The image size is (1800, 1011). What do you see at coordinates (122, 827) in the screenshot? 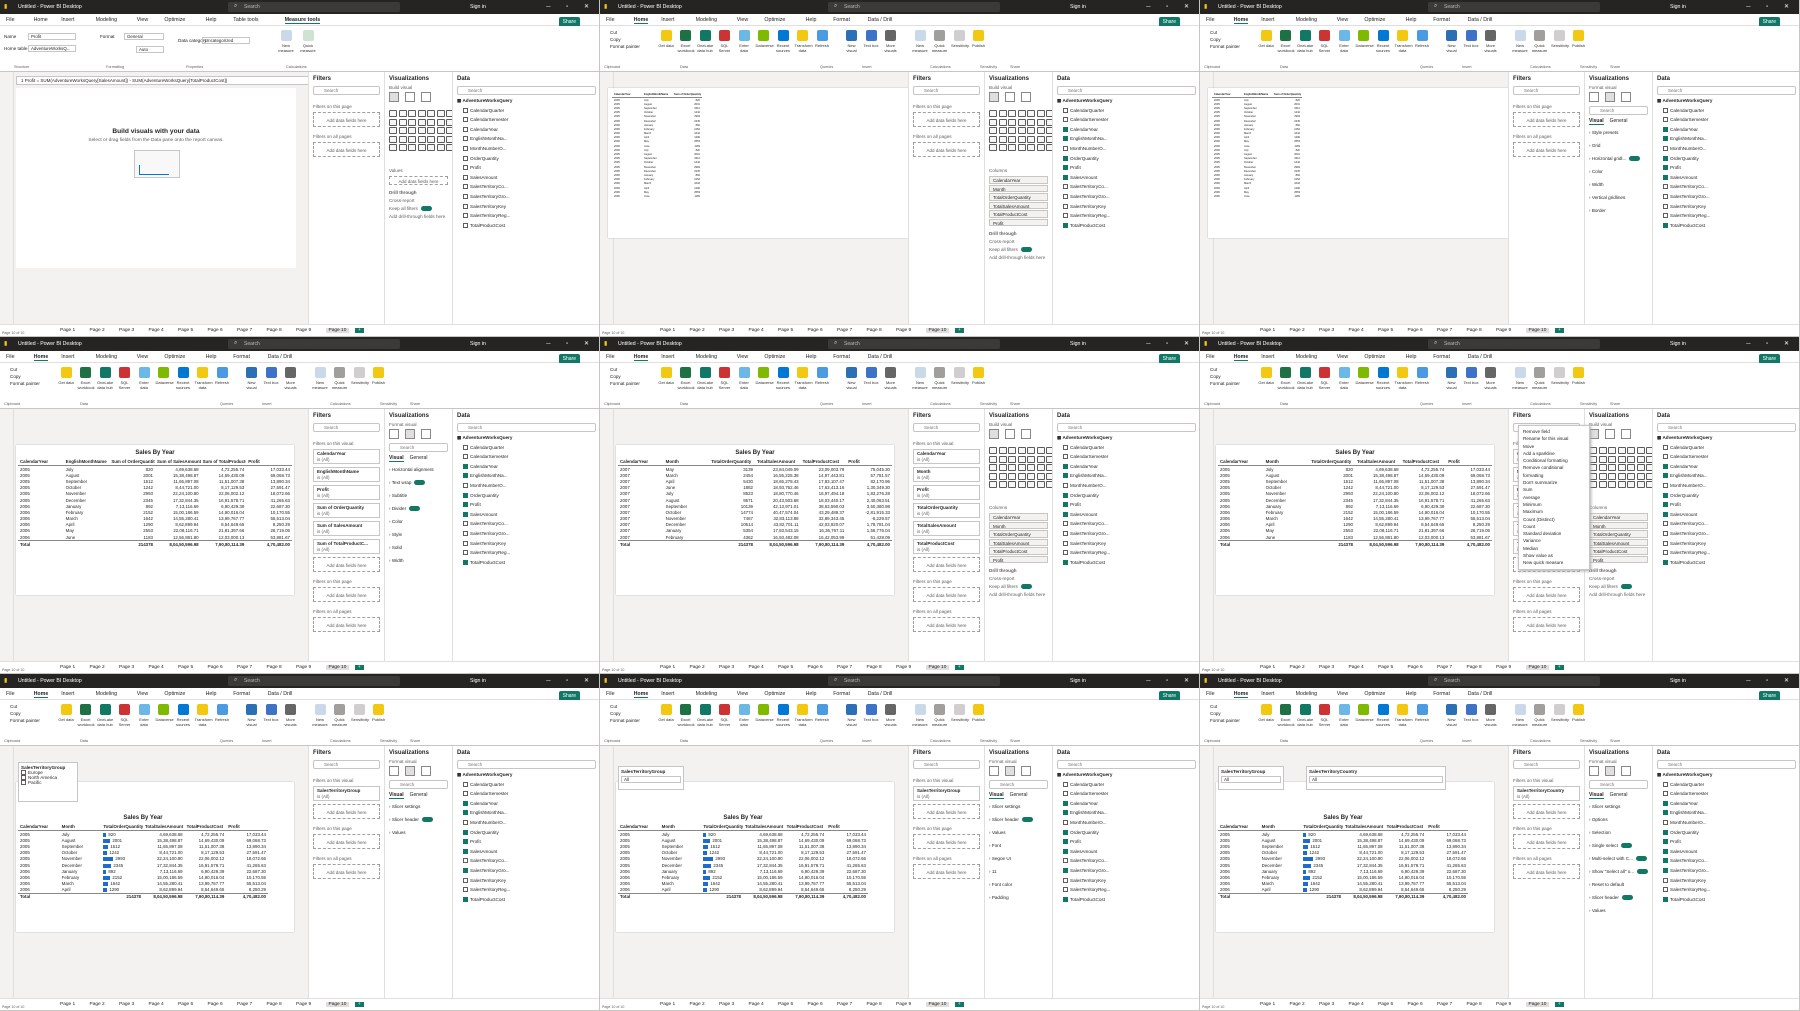
I see `matrix-column-header: TotalOrderQuantity` at bounding box center [122, 827].